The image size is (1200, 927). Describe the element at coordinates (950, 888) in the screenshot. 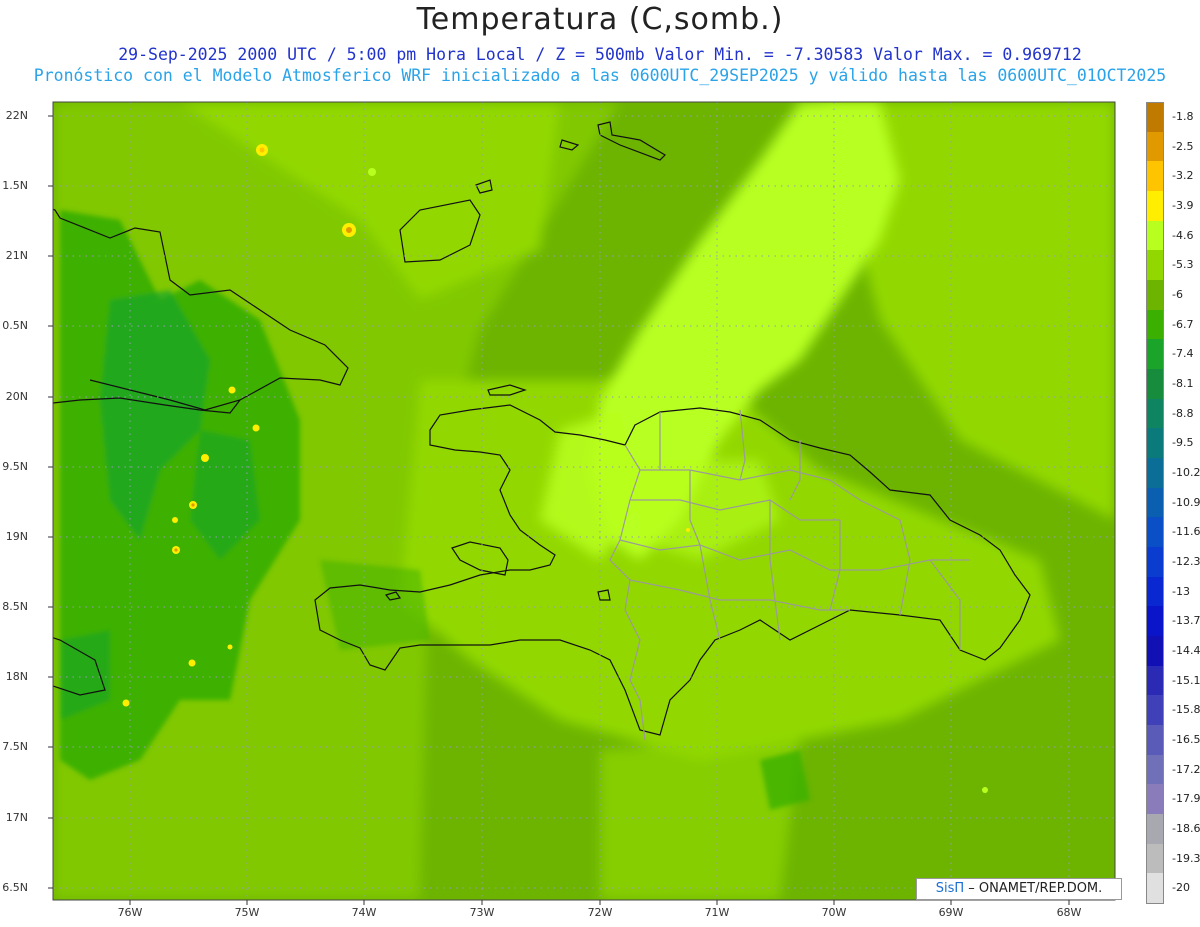

I see `credit-brand: SisΠ` at that location.